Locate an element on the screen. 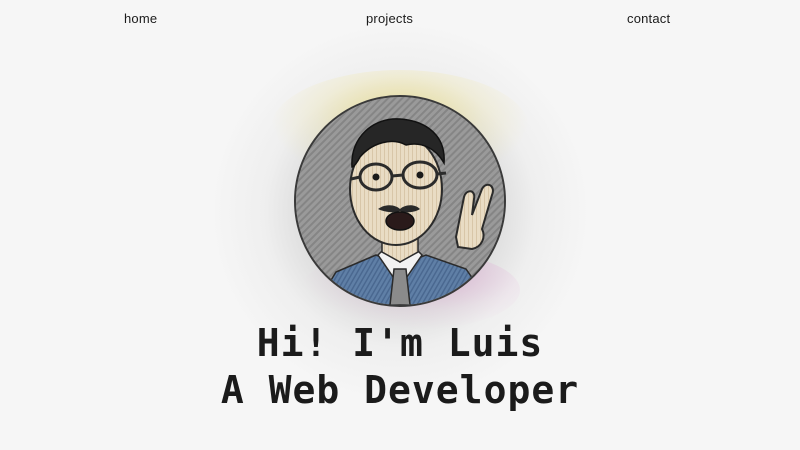 The image size is (800, 450). person-portrait-icon is located at coordinates (400, 201).